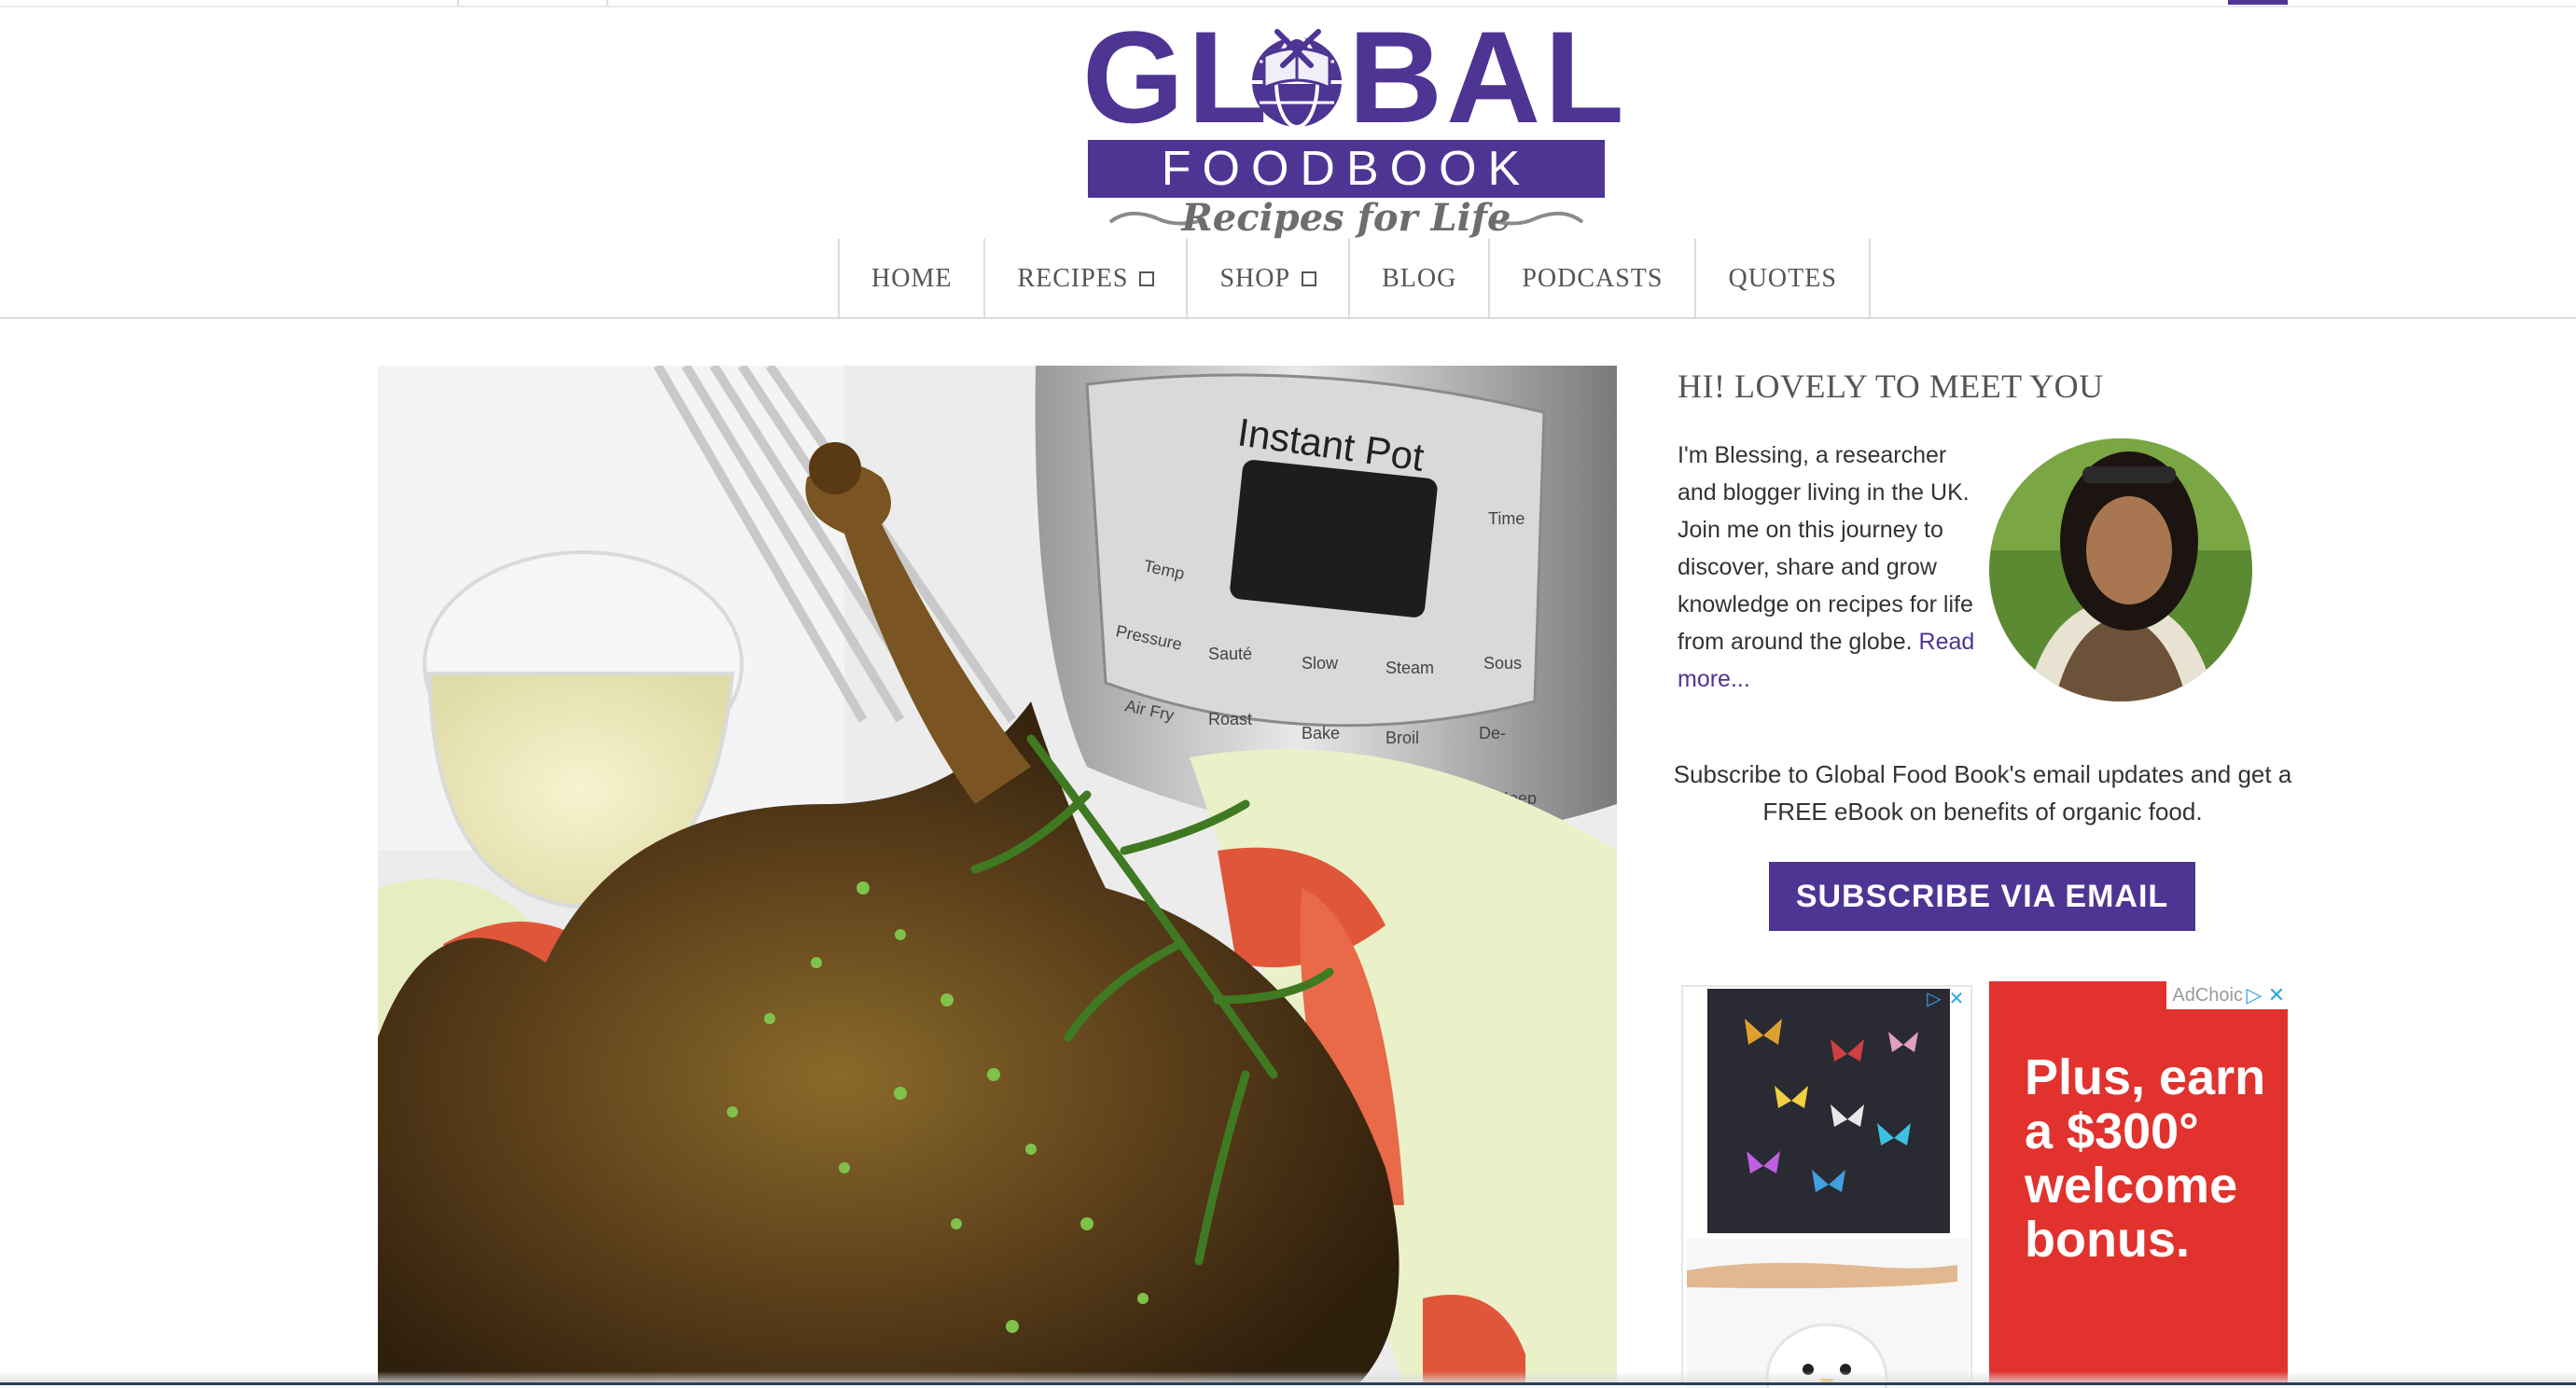 The image size is (2576, 1388). I want to click on nav-divider, so click(1288, 318).